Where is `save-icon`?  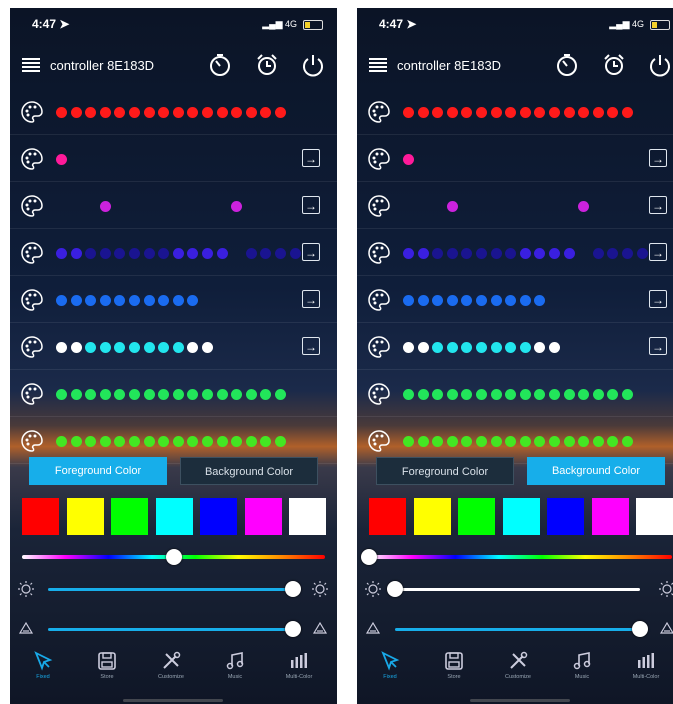
save-icon is located at coordinates (454, 661).